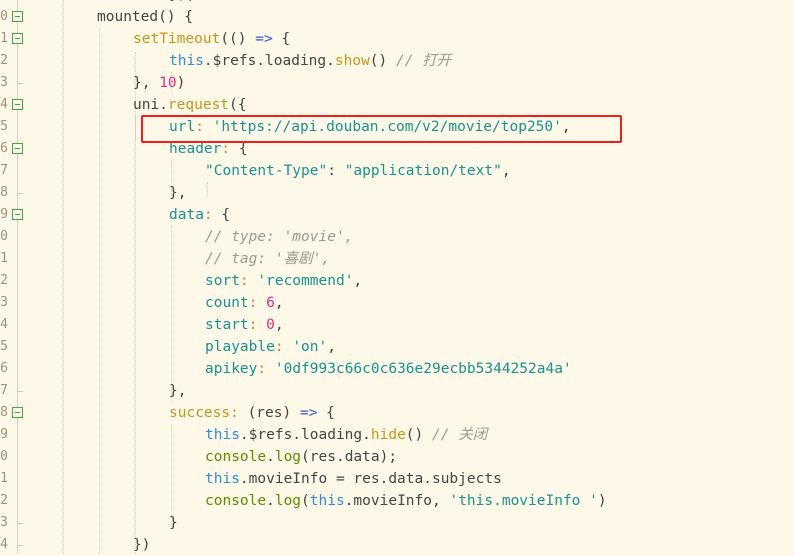  Describe the element at coordinates (4, 434) in the screenshot. I see `line-number: 9` at that location.